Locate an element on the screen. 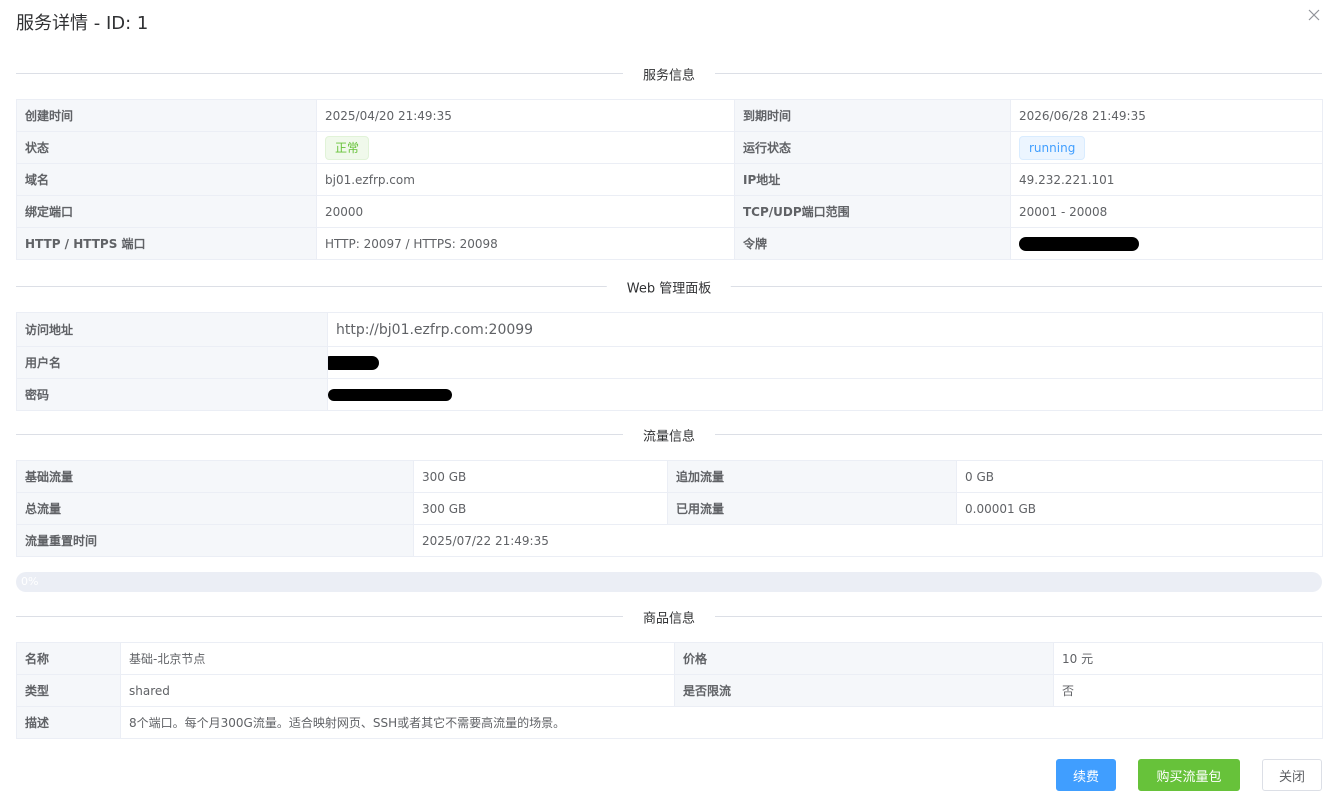 The image size is (1335, 800). product-name-value: 基础-北京节点 is located at coordinates (397, 658).